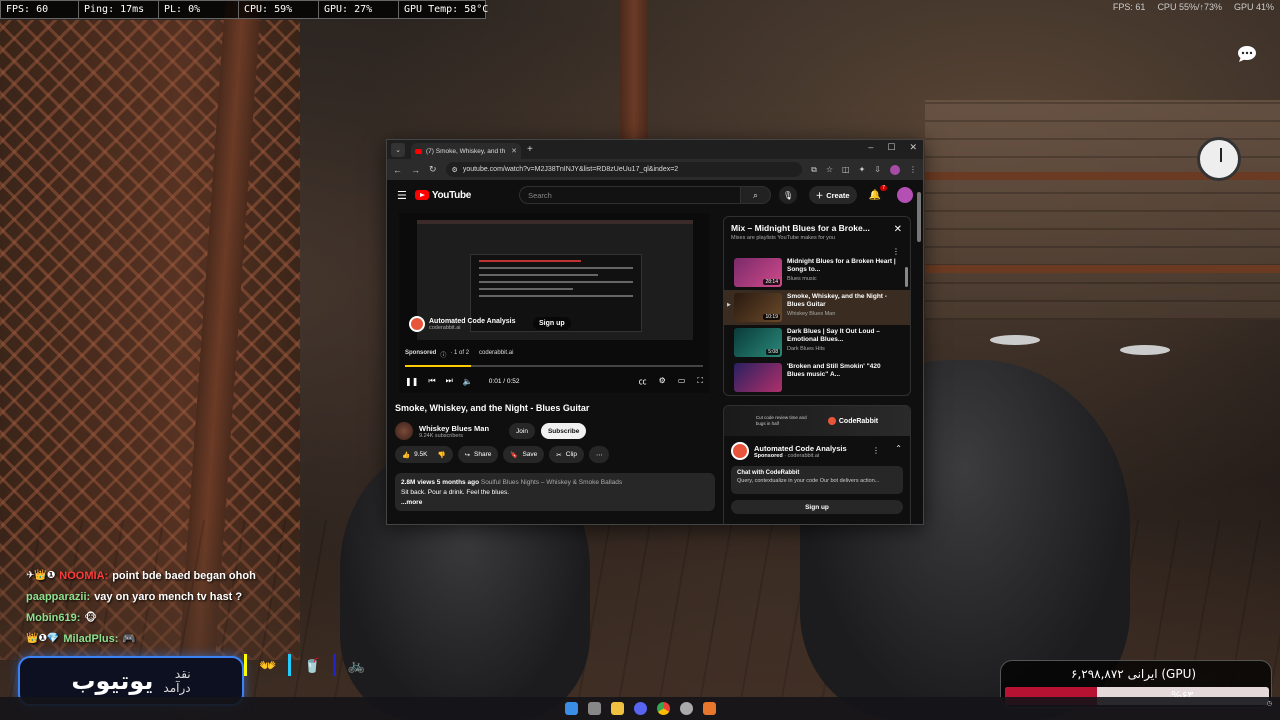  I want to click on more-link: ...more, so click(555, 503).